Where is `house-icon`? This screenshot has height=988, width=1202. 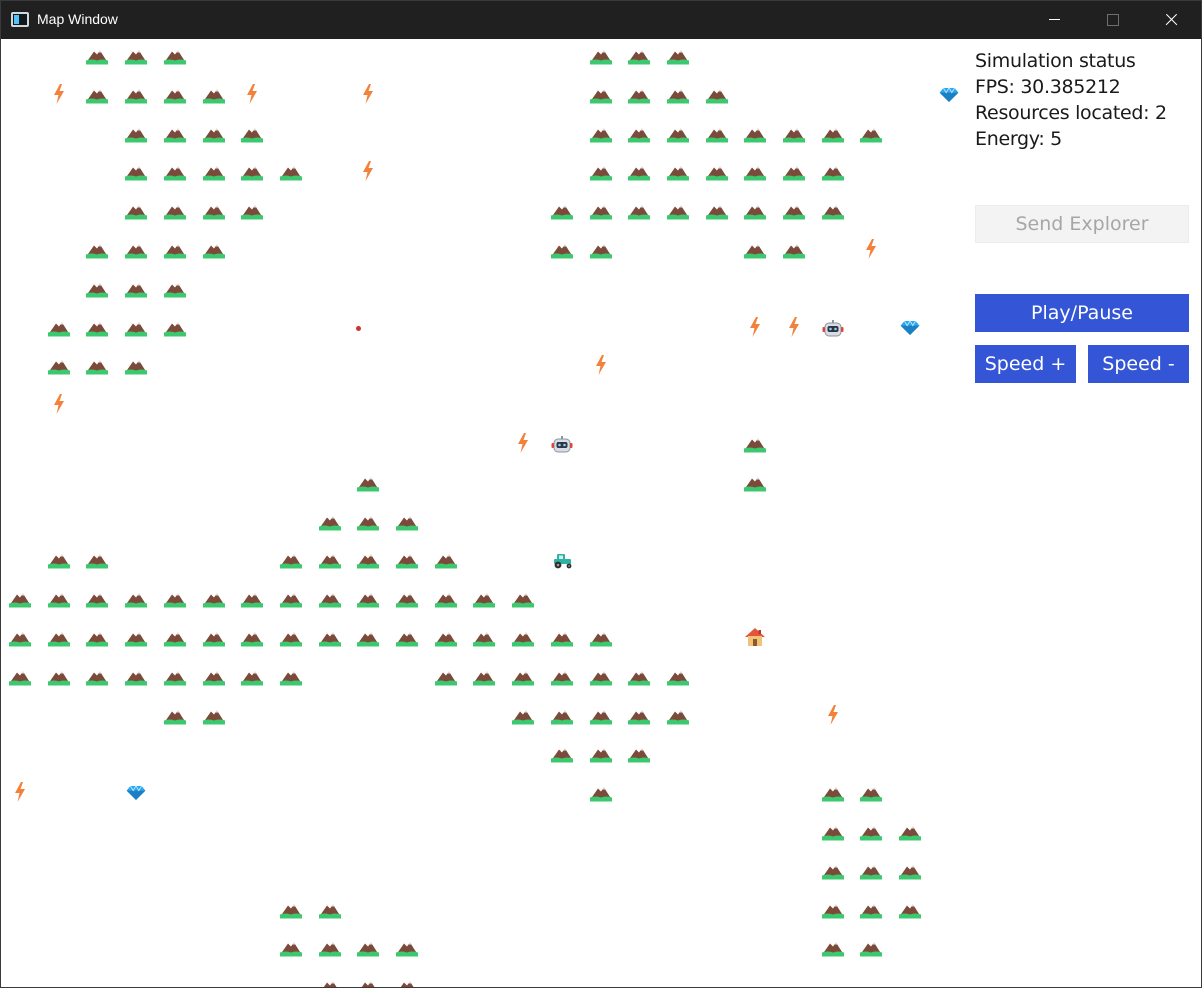 house-icon is located at coordinates (755, 636).